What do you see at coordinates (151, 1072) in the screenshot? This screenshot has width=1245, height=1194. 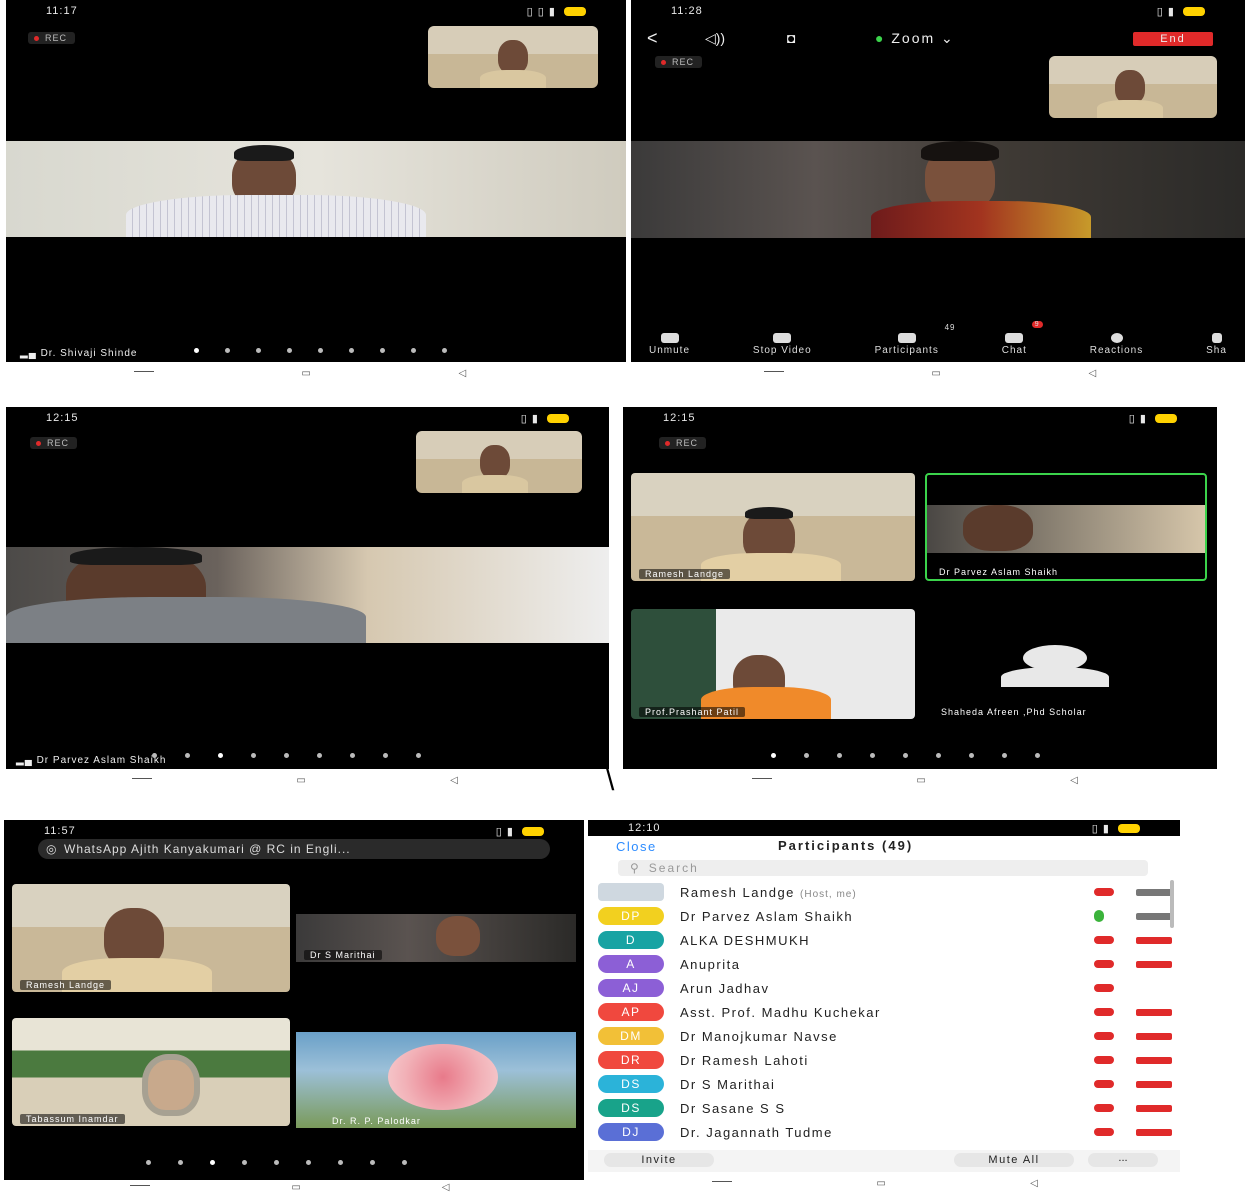 I see `gallery-tile-3: Tabassum Inamdar` at bounding box center [151, 1072].